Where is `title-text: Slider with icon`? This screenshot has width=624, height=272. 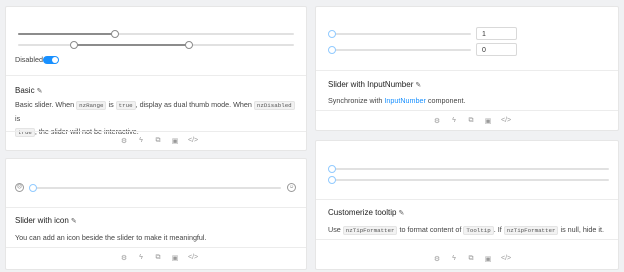
title-text: Slider with icon is located at coordinates (42, 220).